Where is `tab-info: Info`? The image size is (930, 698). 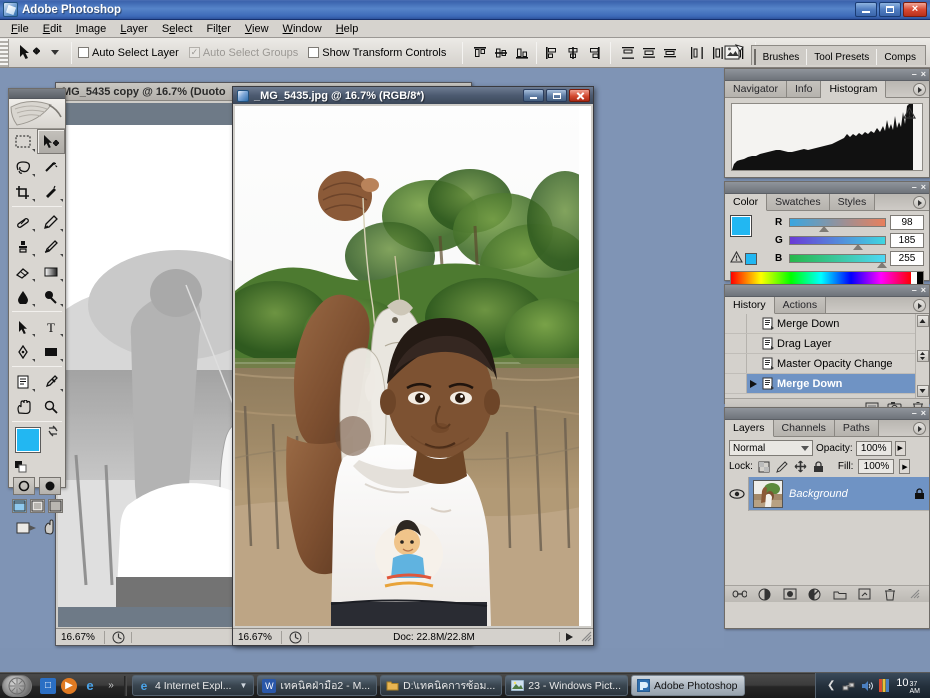
tab-info: Info is located at coordinates (804, 89).